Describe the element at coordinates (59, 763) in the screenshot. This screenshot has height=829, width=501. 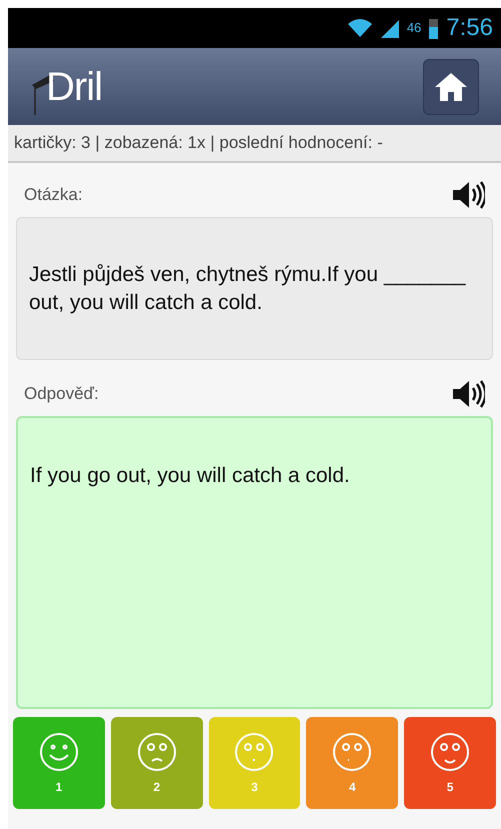
I see `rating-button: 1` at that location.